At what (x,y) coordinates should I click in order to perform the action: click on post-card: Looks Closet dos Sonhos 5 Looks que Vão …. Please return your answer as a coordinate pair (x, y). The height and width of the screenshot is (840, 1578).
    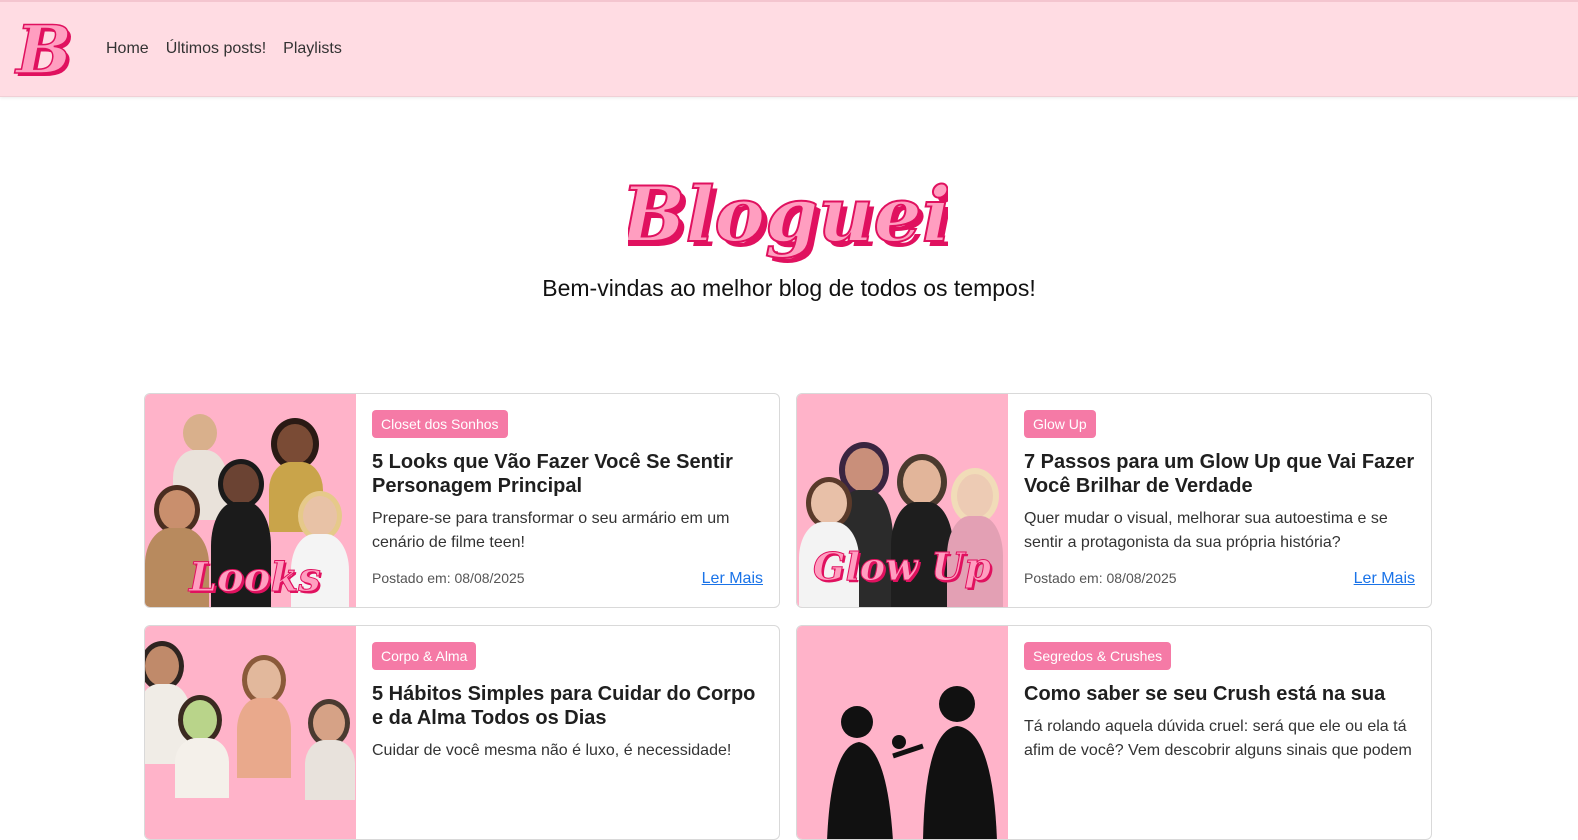
    Looking at the image, I should click on (462, 500).